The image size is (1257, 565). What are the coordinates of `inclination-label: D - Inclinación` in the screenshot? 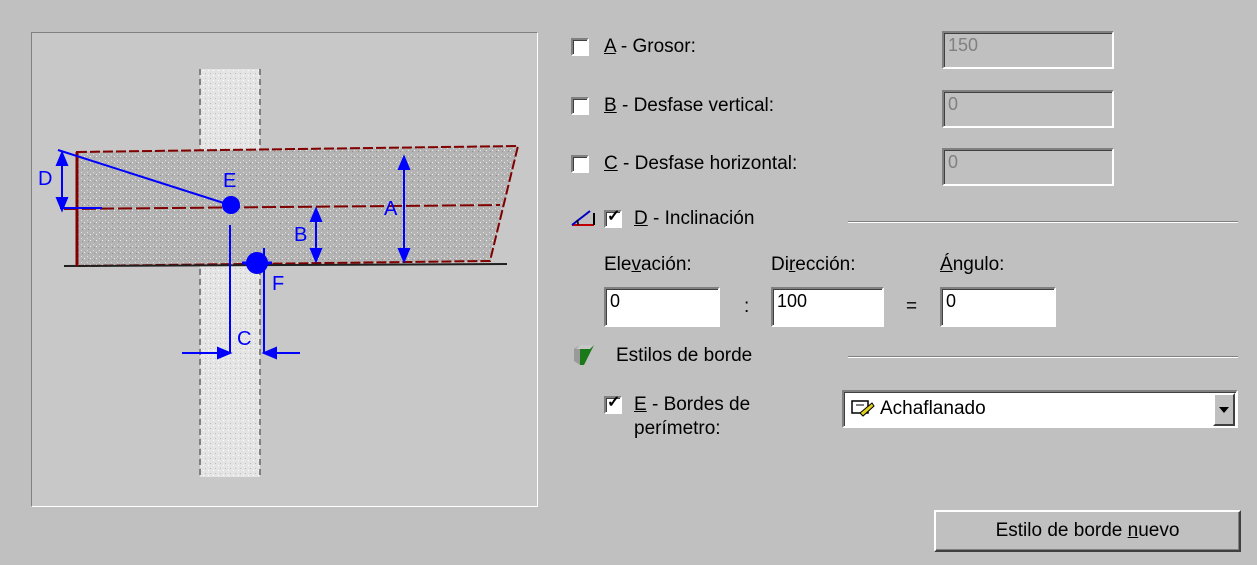 It's located at (694, 218).